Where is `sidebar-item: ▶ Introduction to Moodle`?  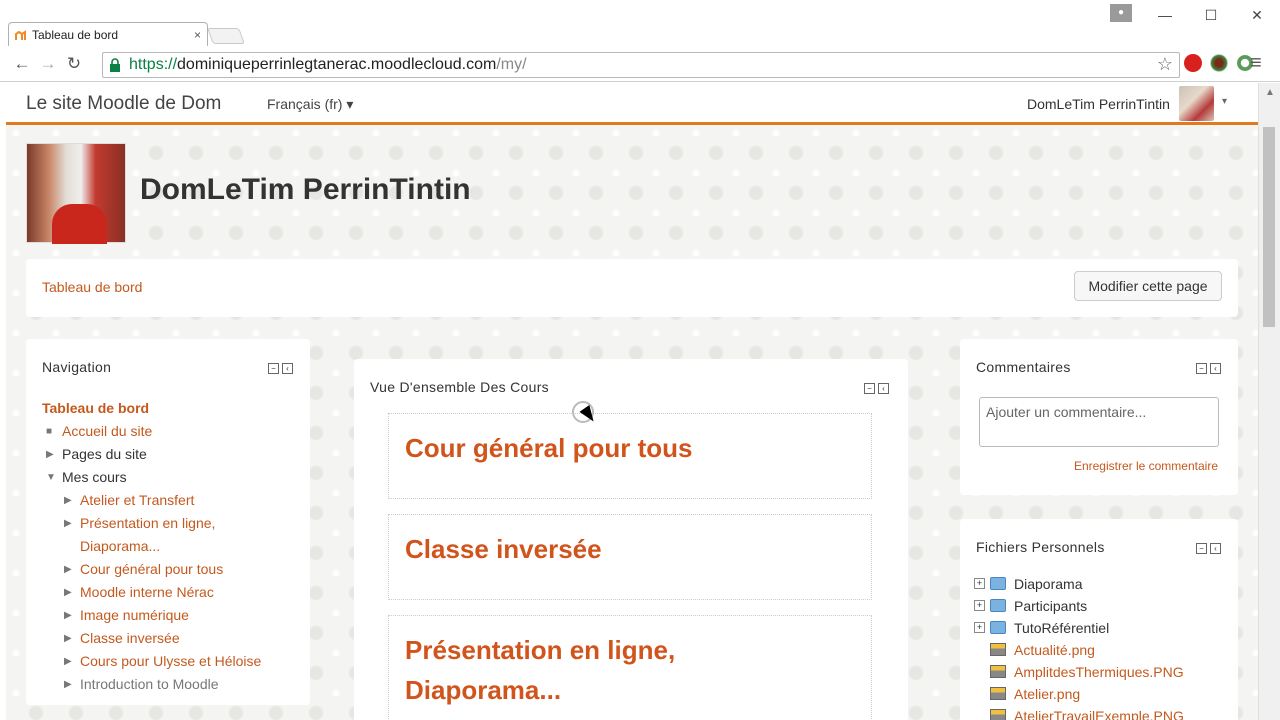
sidebar-item: ▶ Introduction to Moodle is located at coordinates (172, 684).